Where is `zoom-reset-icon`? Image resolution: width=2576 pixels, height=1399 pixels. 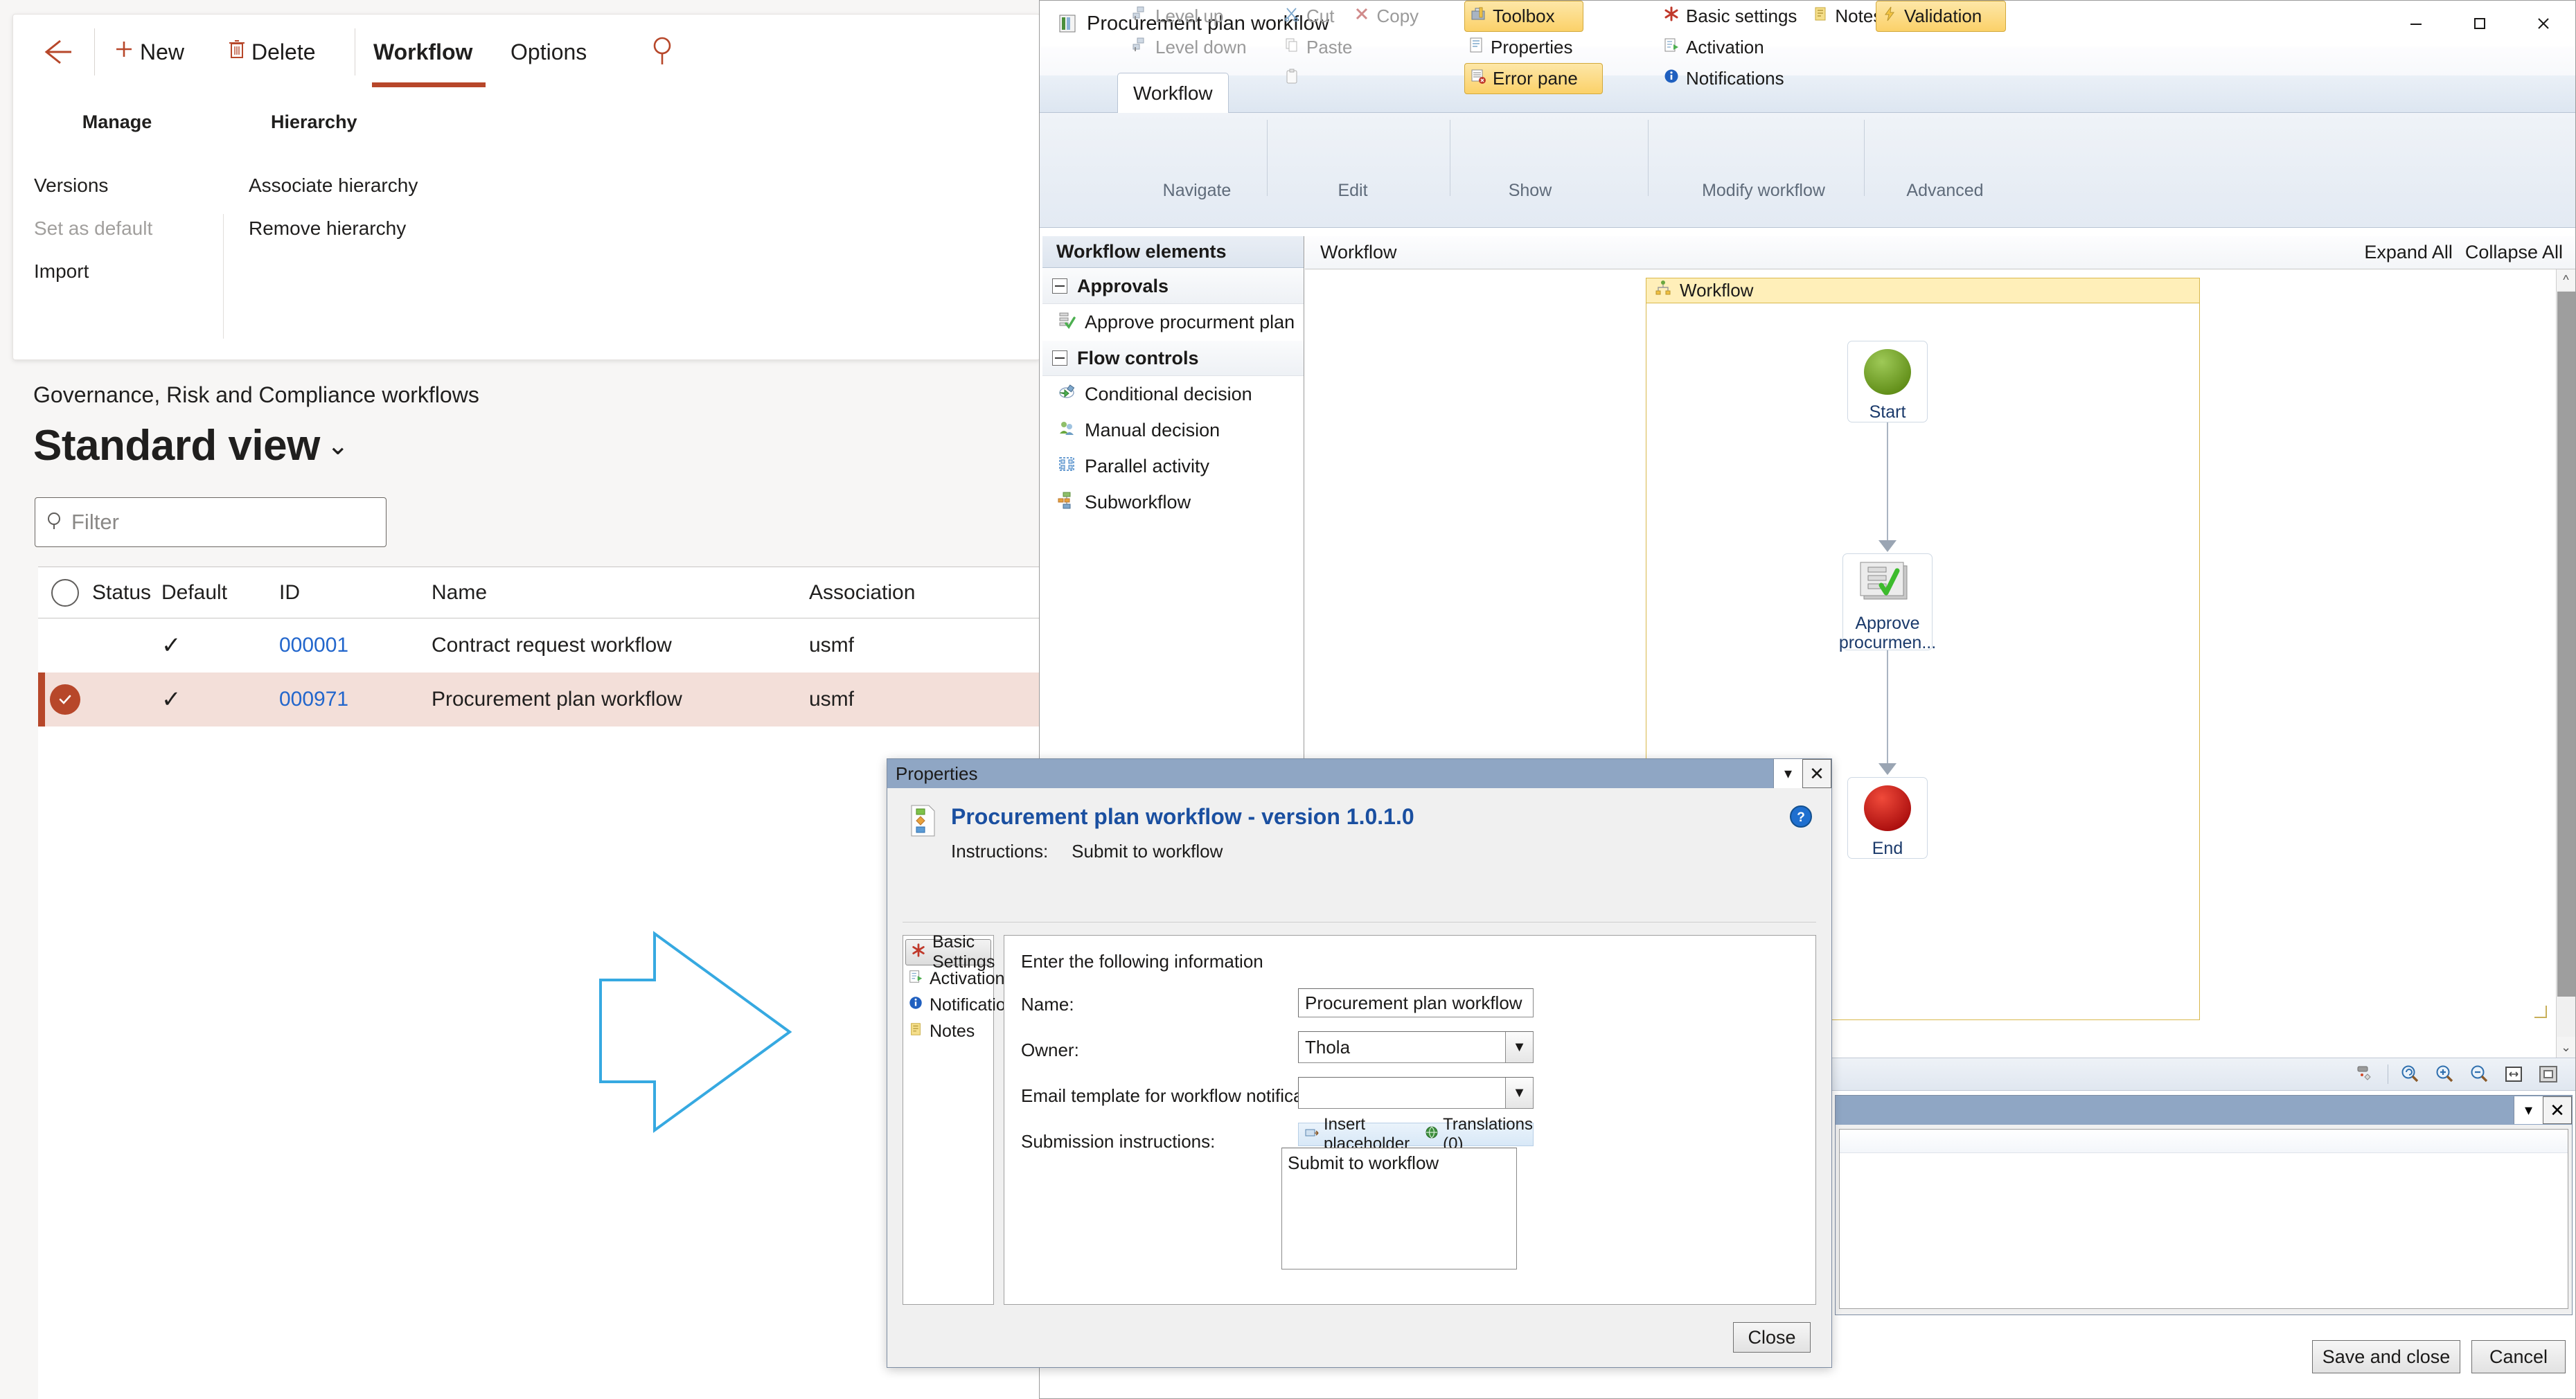
zoom-reset-icon is located at coordinates (2410, 1074).